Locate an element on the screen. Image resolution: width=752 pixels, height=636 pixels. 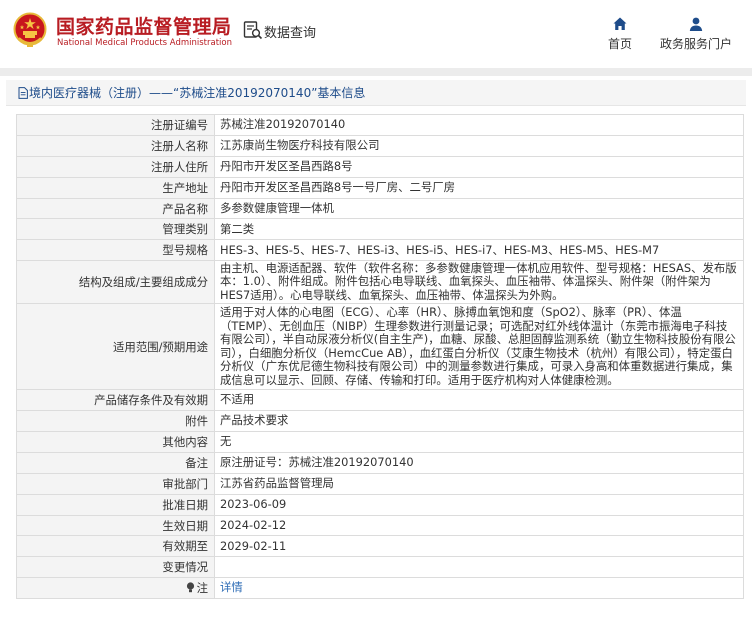
field-label: 结构及组成/主要组成成分 is located at coordinates (115, 282).